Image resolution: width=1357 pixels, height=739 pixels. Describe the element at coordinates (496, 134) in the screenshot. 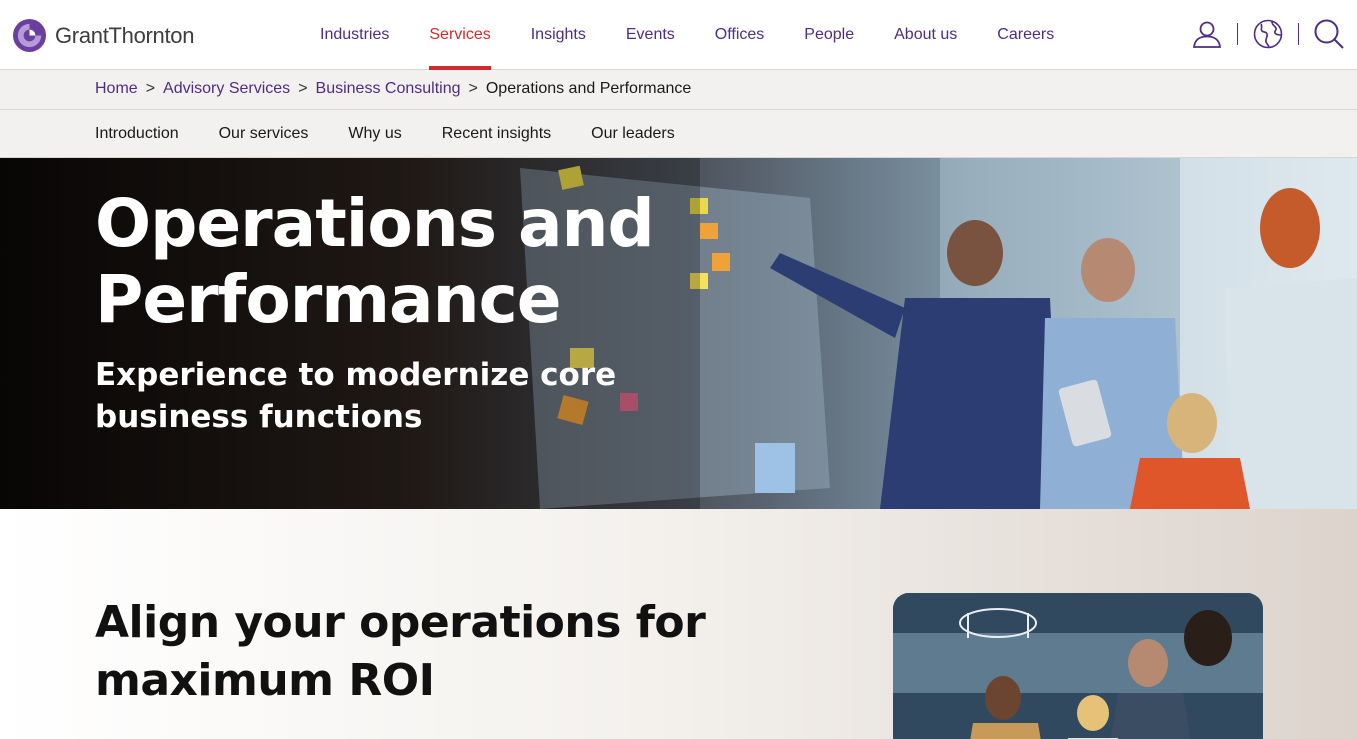

I see `subnav-recent-insights: Recent insights` at that location.